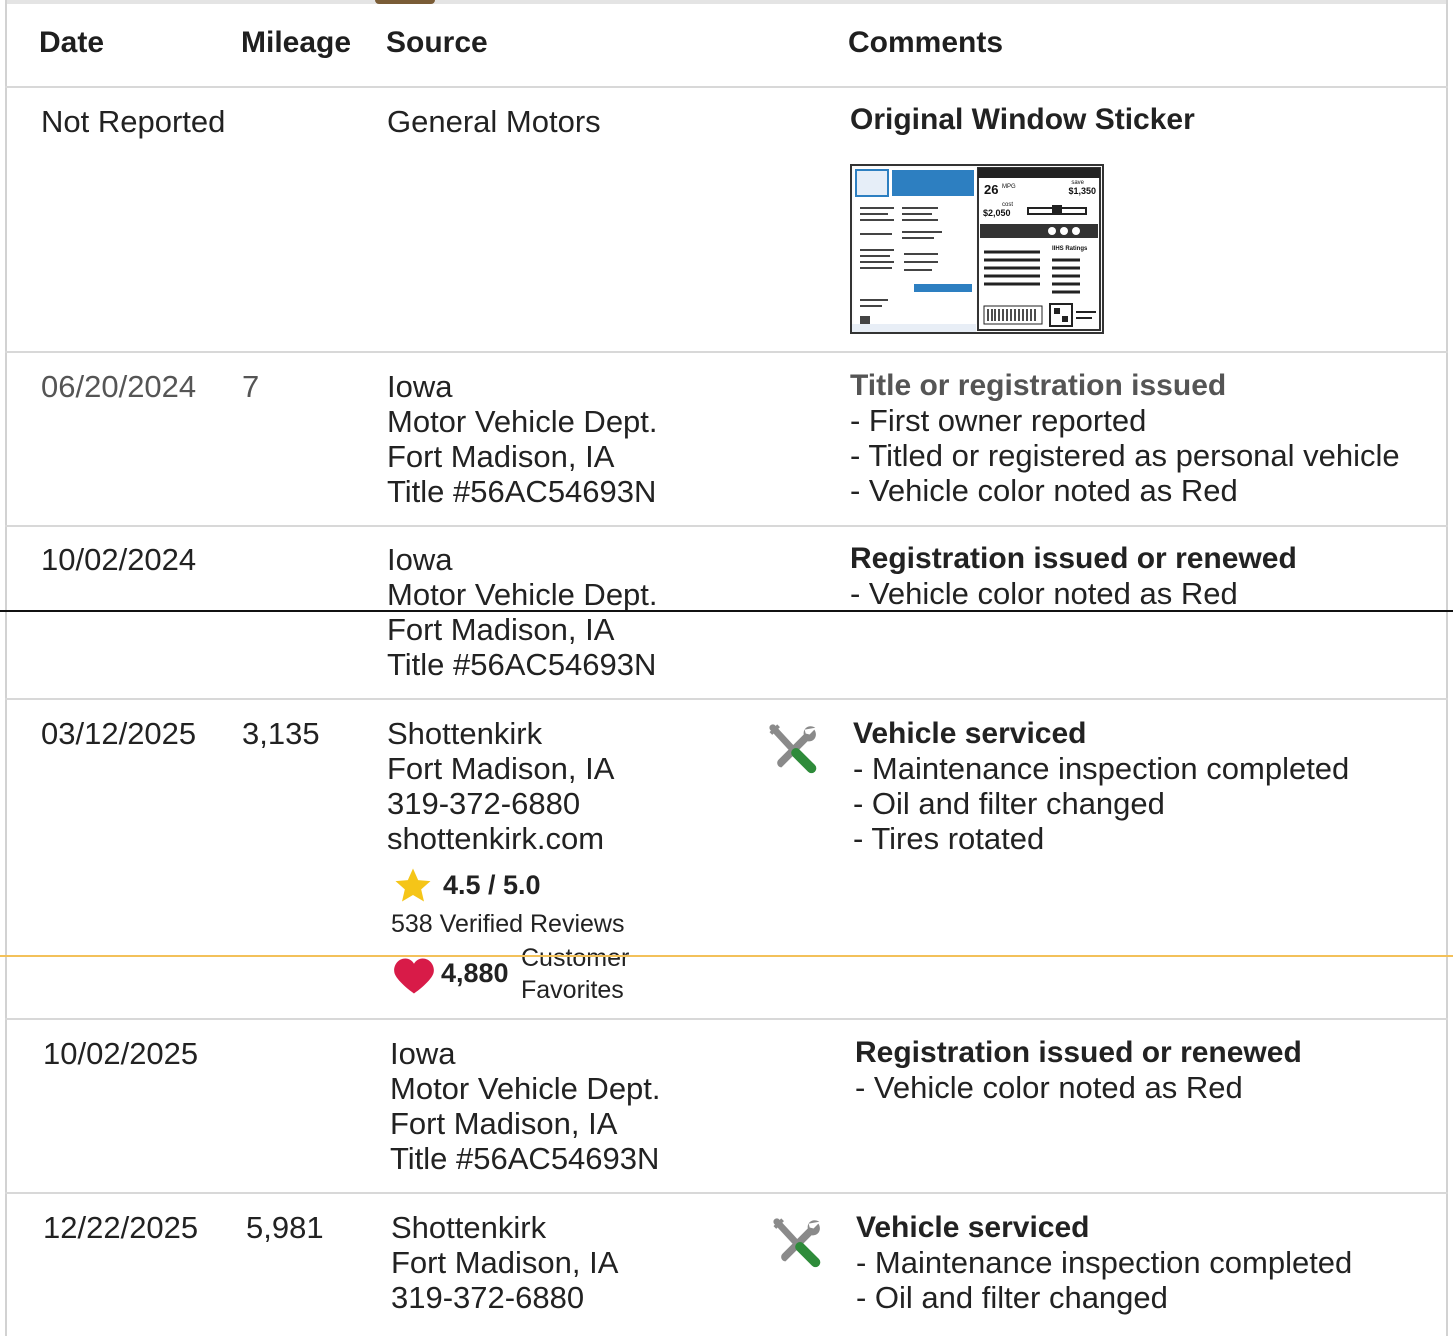  I want to click on favorites-count: 4,880, so click(475, 973).